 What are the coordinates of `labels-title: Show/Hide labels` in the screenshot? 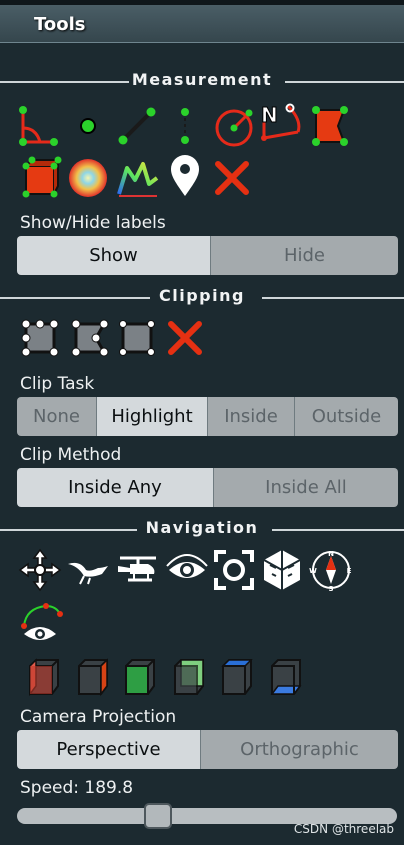 It's located at (93, 223).